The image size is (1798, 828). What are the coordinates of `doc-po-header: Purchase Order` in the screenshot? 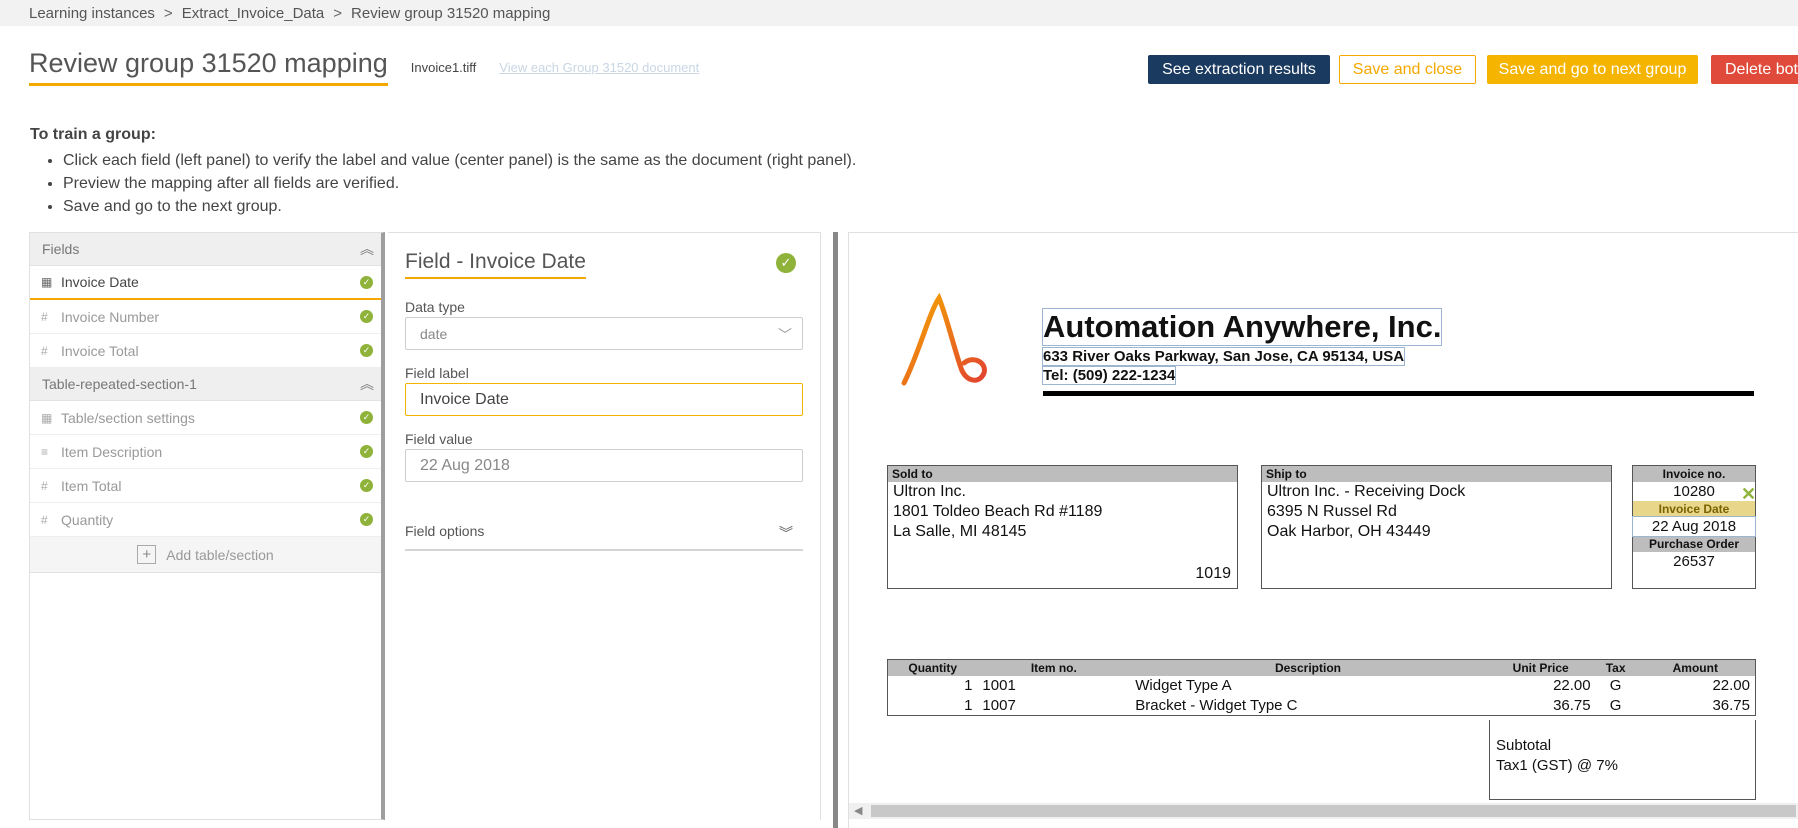 It's located at (1694, 544).